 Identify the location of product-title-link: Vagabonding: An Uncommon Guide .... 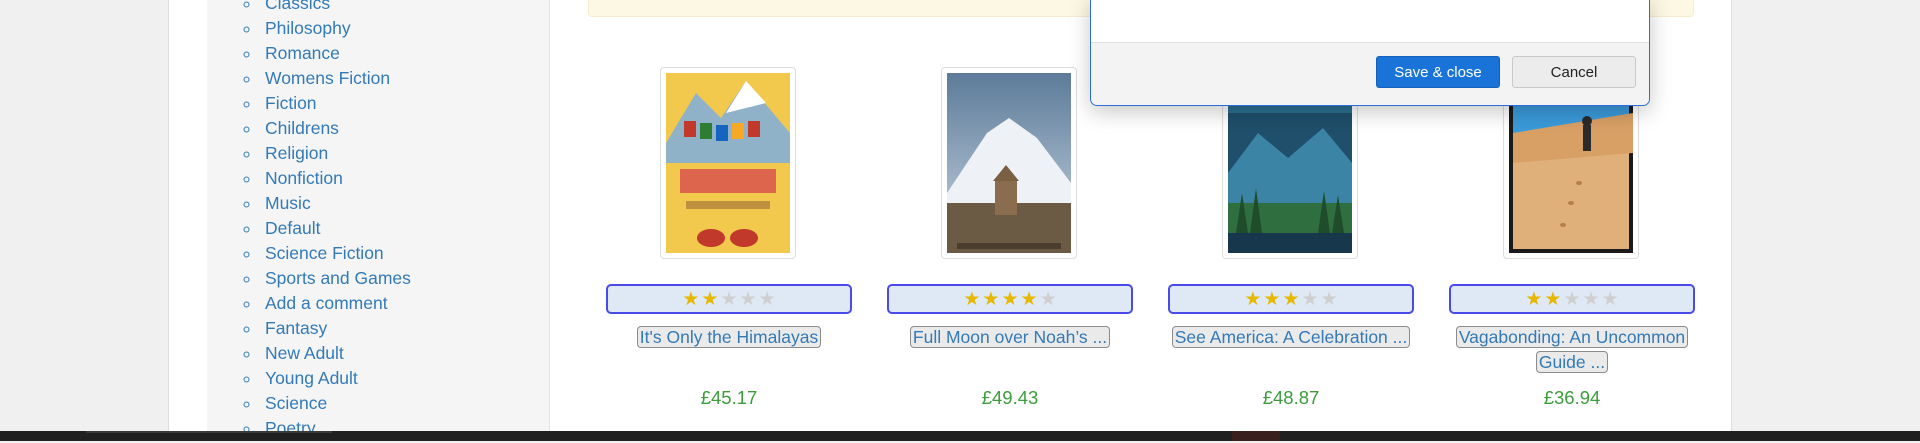
(1572, 349).